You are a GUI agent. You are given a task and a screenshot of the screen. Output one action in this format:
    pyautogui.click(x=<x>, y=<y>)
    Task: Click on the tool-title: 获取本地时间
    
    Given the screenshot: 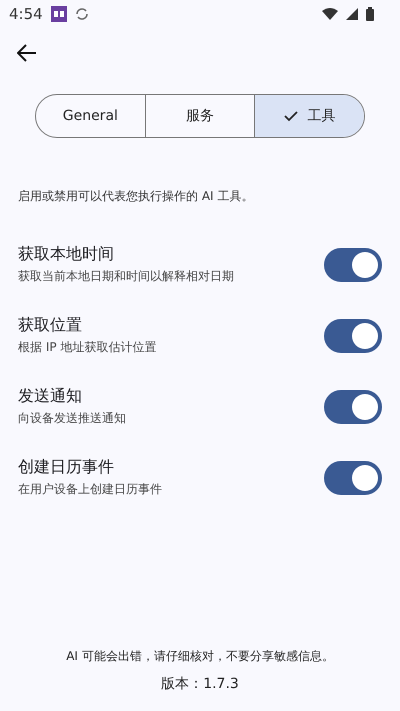 What is the action you would take?
    pyautogui.click(x=66, y=254)
    